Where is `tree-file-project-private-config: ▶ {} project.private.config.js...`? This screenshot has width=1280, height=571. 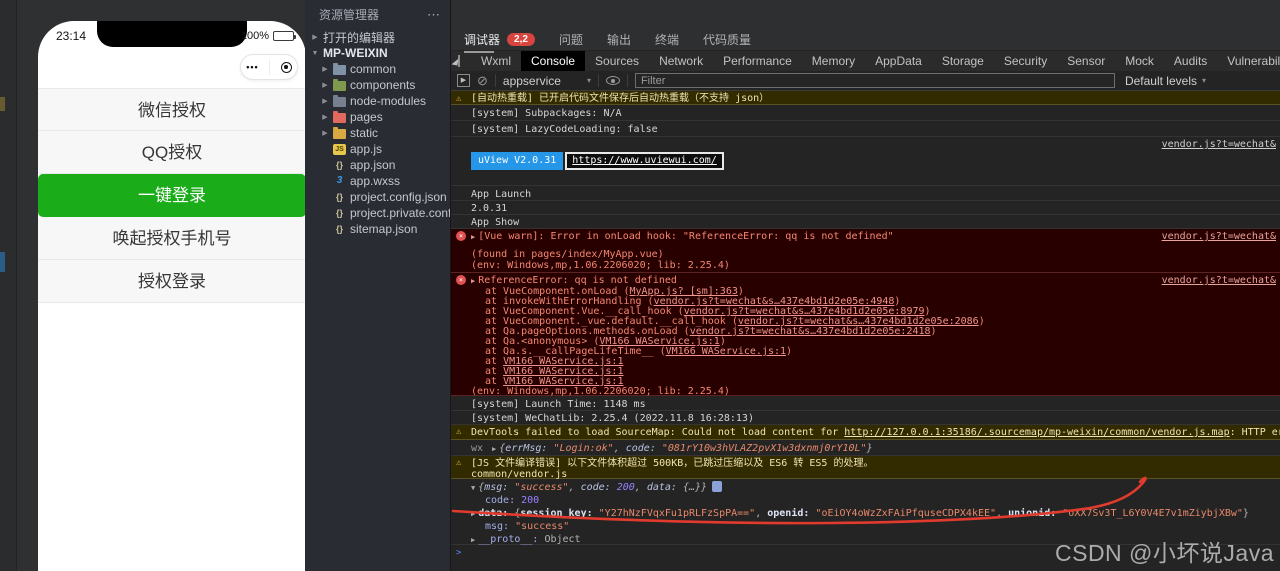
tree-file-project-private-config: ▶ {} project.private.config.js... is located at coordinates (377, 213).